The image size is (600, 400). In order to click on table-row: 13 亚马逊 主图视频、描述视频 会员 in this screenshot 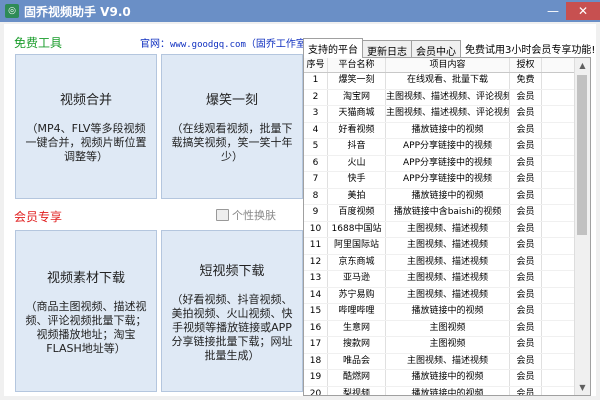, I will do `click(439, 279)`.